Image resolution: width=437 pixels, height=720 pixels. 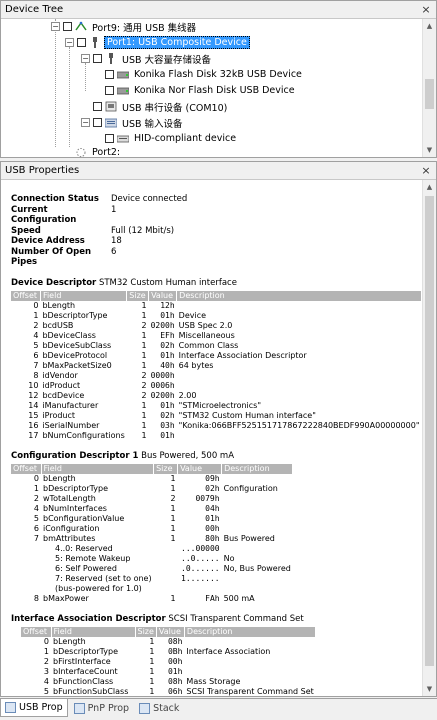 I want to click on table-cell: 5, so click(x=46, y=691).